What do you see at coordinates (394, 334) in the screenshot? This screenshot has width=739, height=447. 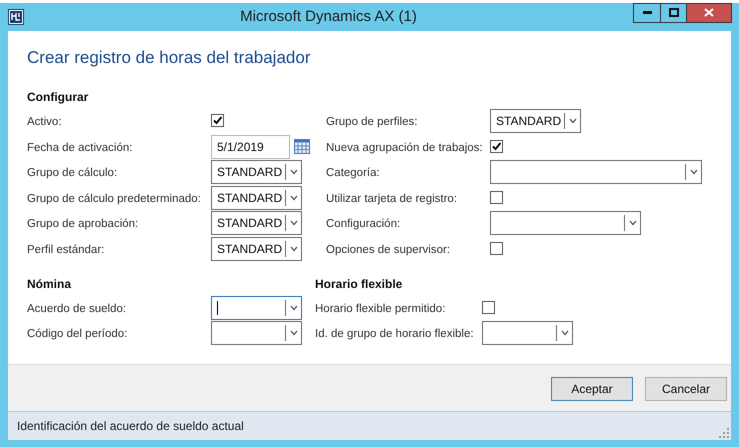 I see `field-label: Id. de grupo de horario flexible:` at bounding box center [394, 334].